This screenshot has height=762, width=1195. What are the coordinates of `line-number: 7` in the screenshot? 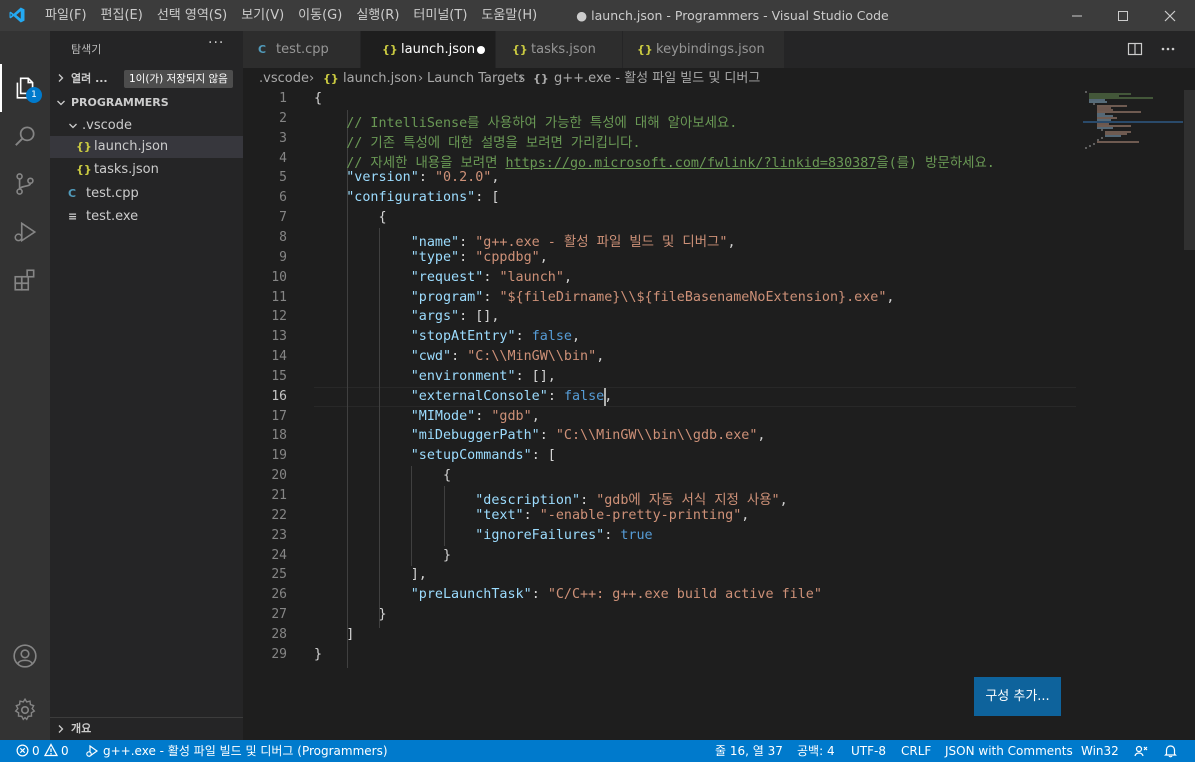 It's located at (283, 218).